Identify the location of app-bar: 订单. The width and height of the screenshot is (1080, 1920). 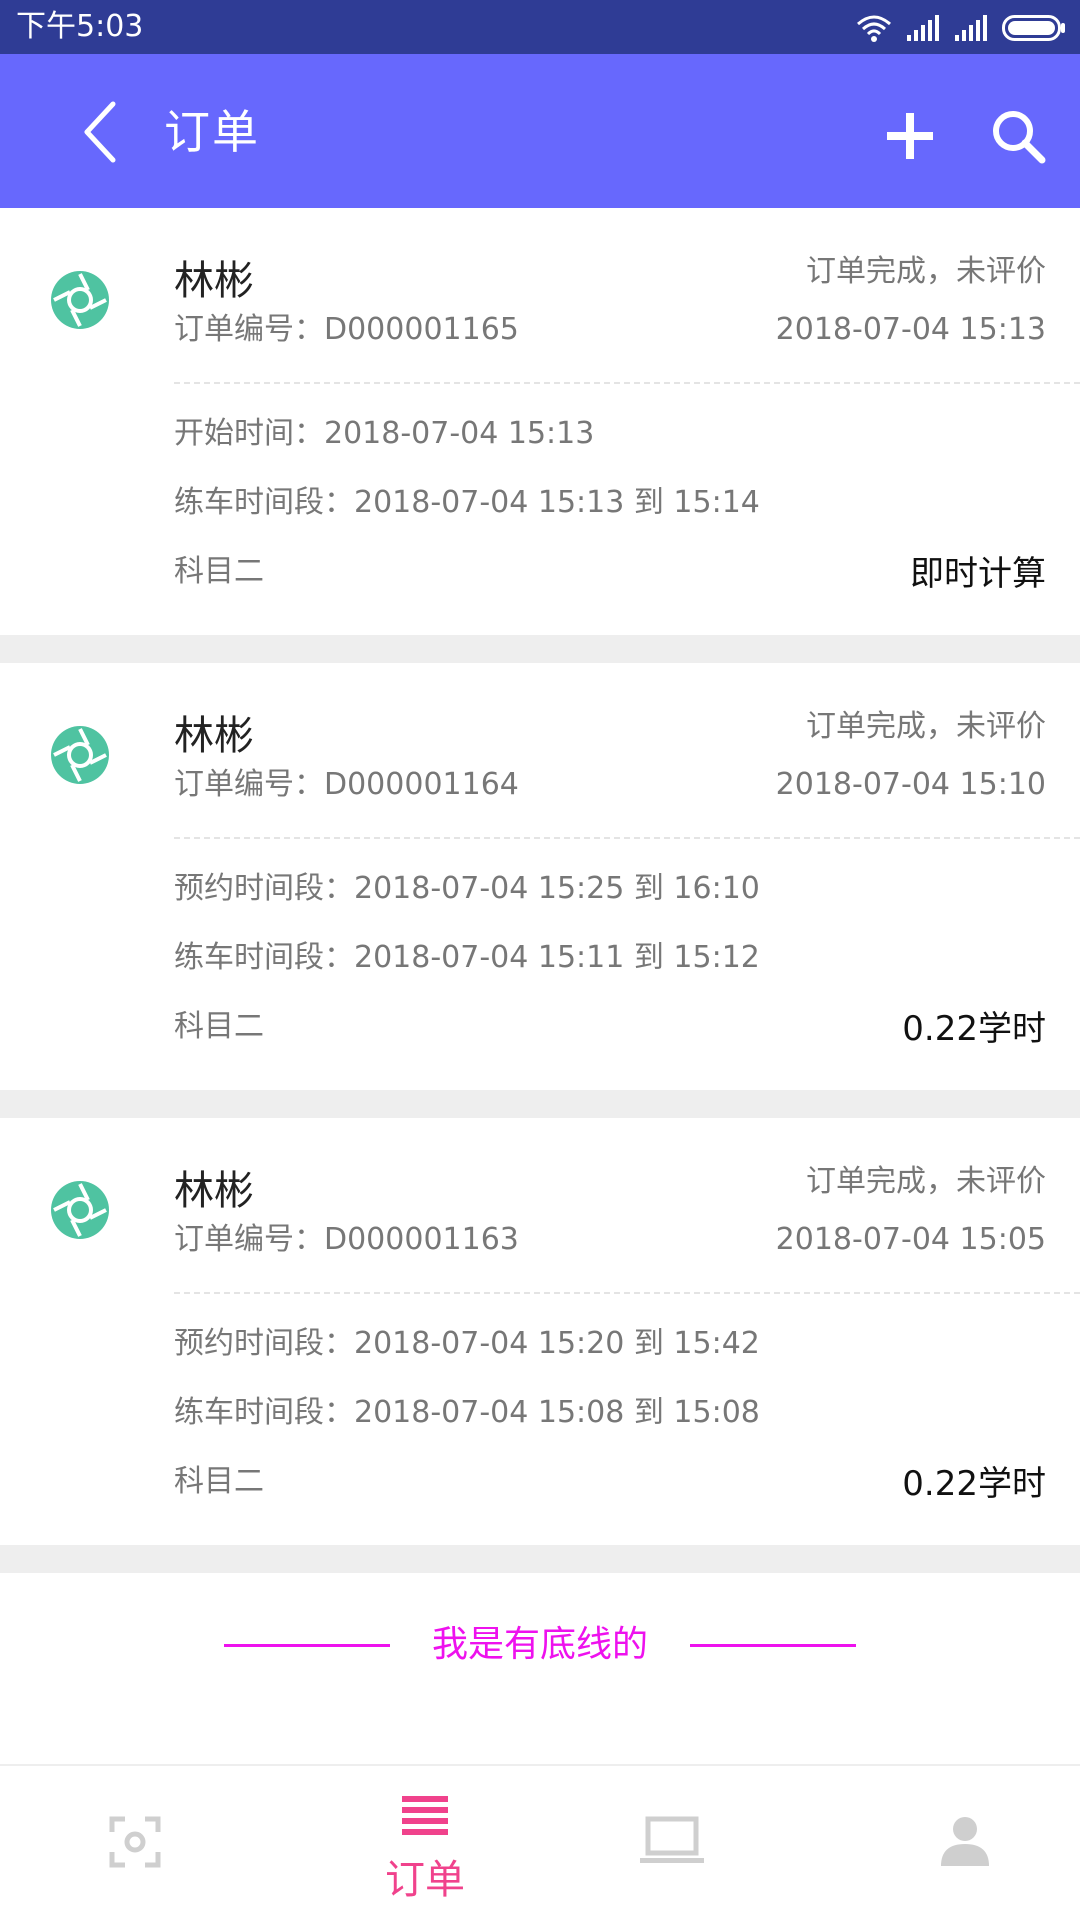
(540, 131).